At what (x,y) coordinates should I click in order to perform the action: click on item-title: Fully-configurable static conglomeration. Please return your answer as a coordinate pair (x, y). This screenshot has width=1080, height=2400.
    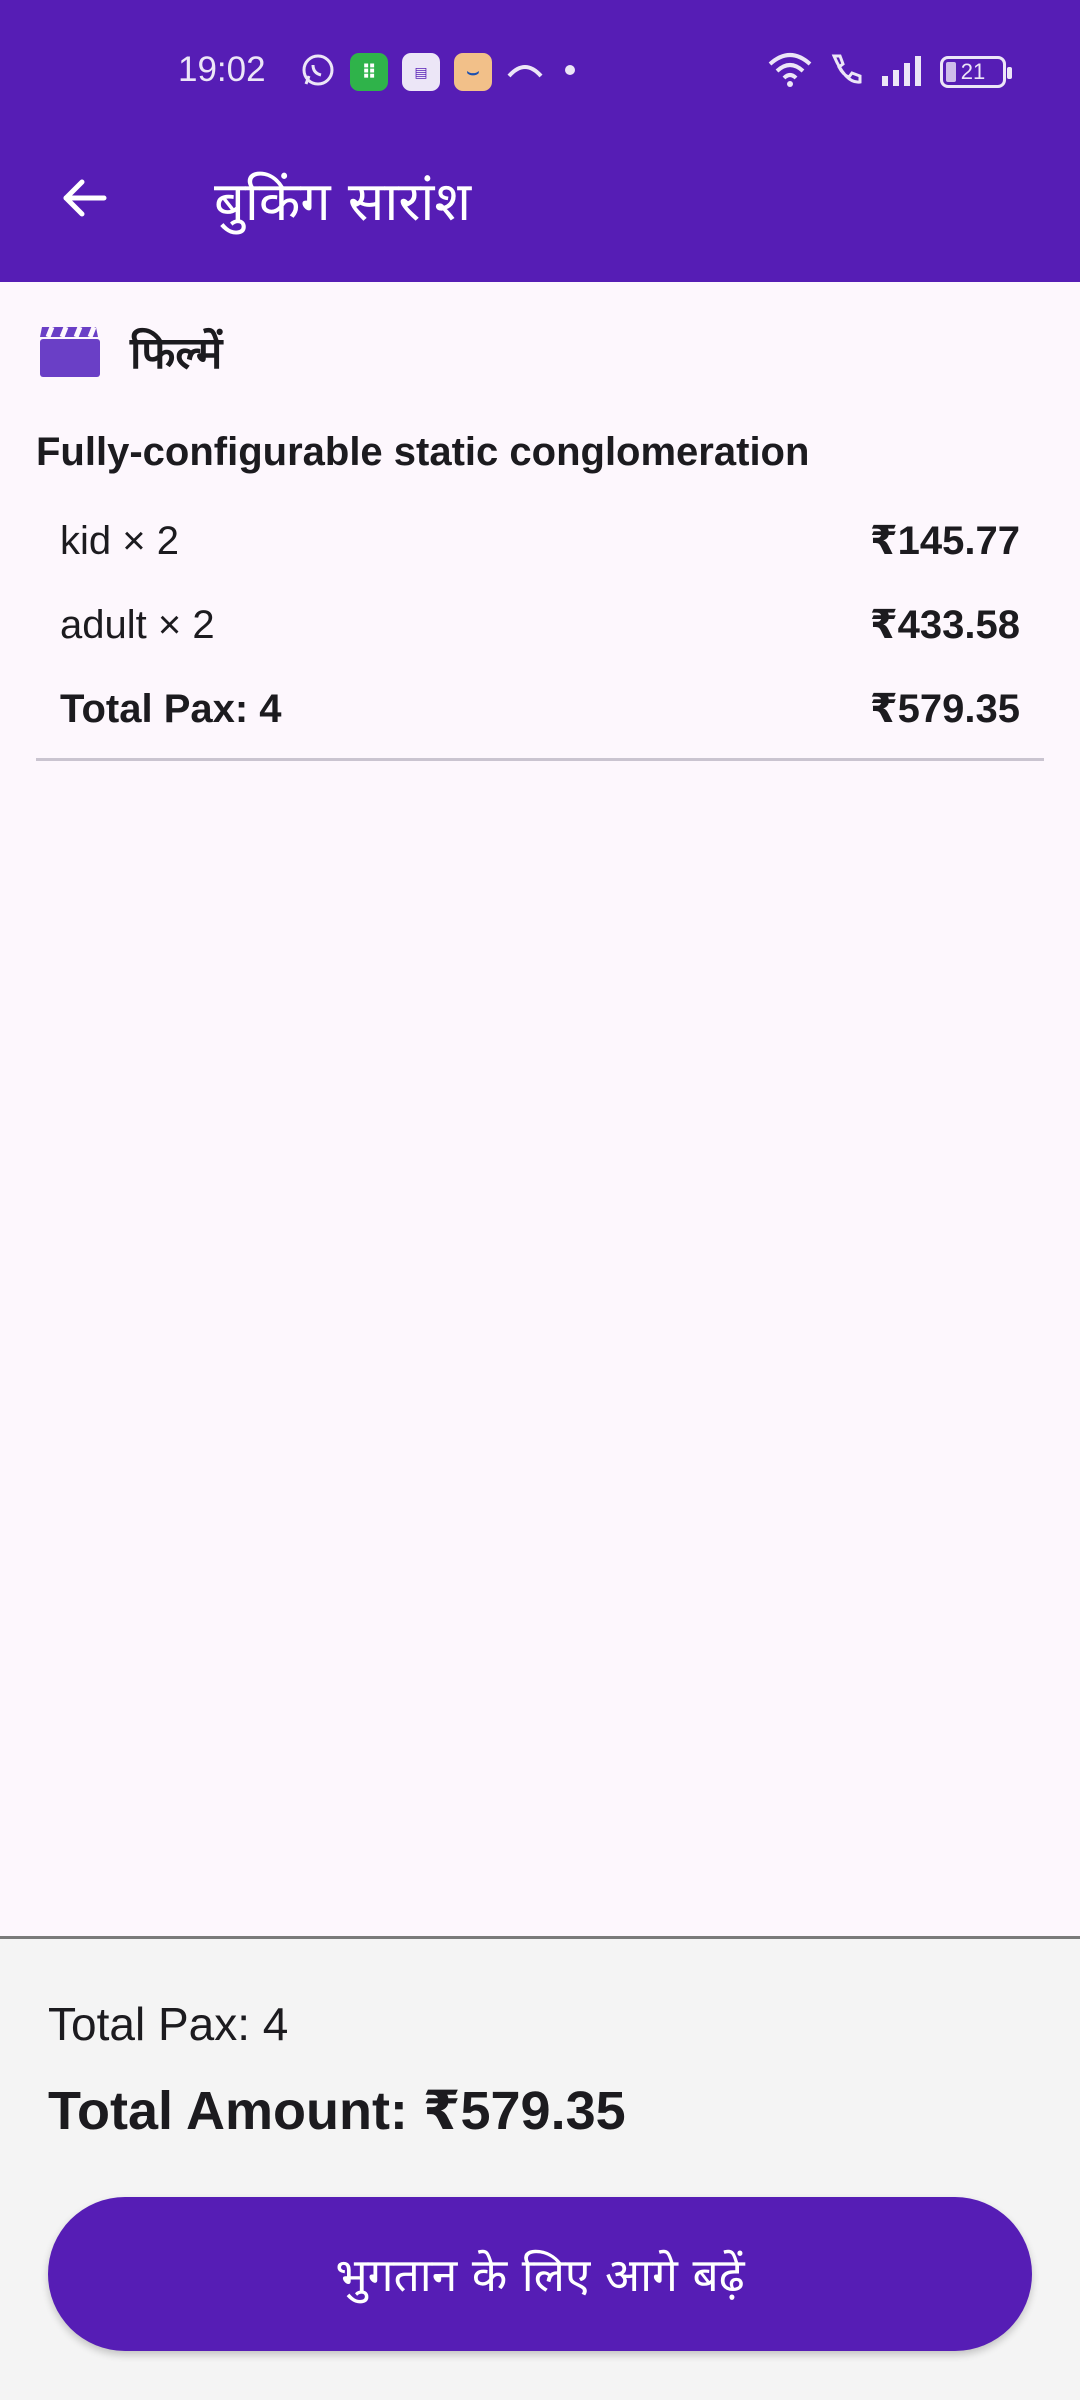
    Looking at the image, I should click on (423, 452).